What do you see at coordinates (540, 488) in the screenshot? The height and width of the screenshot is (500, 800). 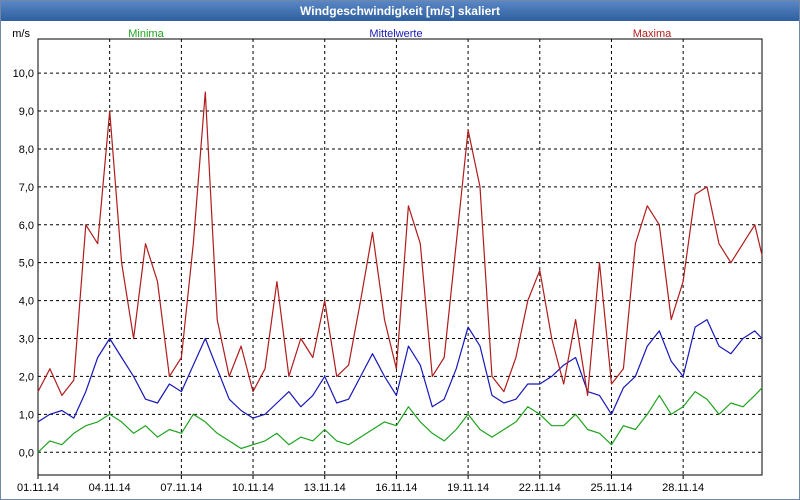 I see `x-tick-label: 22.11.14` at bounding box center [540, 488].